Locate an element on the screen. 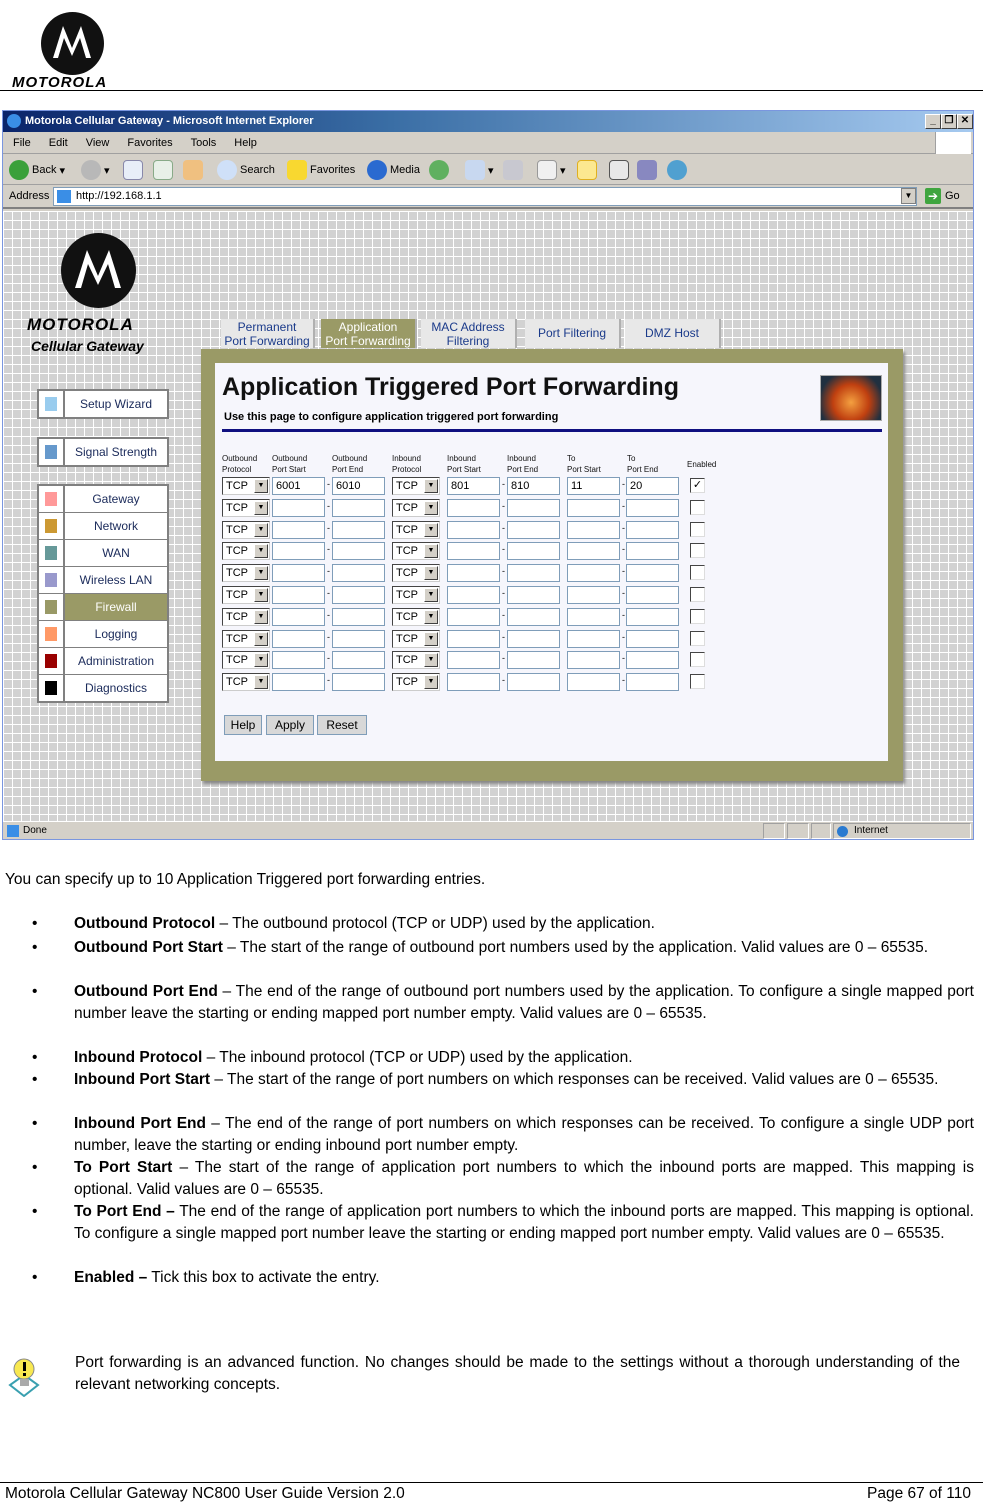 The width and height of the screenshot is (983, 1506). tab-dmz-host: DMZ Host is located at coordinates (673, 333).